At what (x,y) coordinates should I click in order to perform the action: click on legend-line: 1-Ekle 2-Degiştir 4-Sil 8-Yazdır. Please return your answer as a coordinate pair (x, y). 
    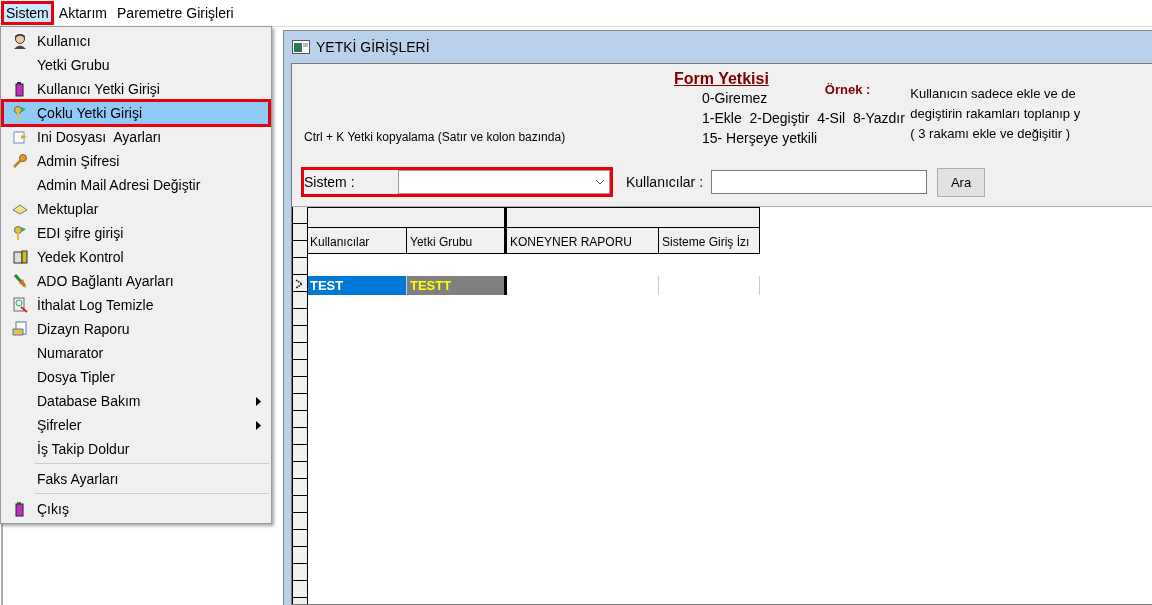
    Looking at the image, I should click on (803, 118).